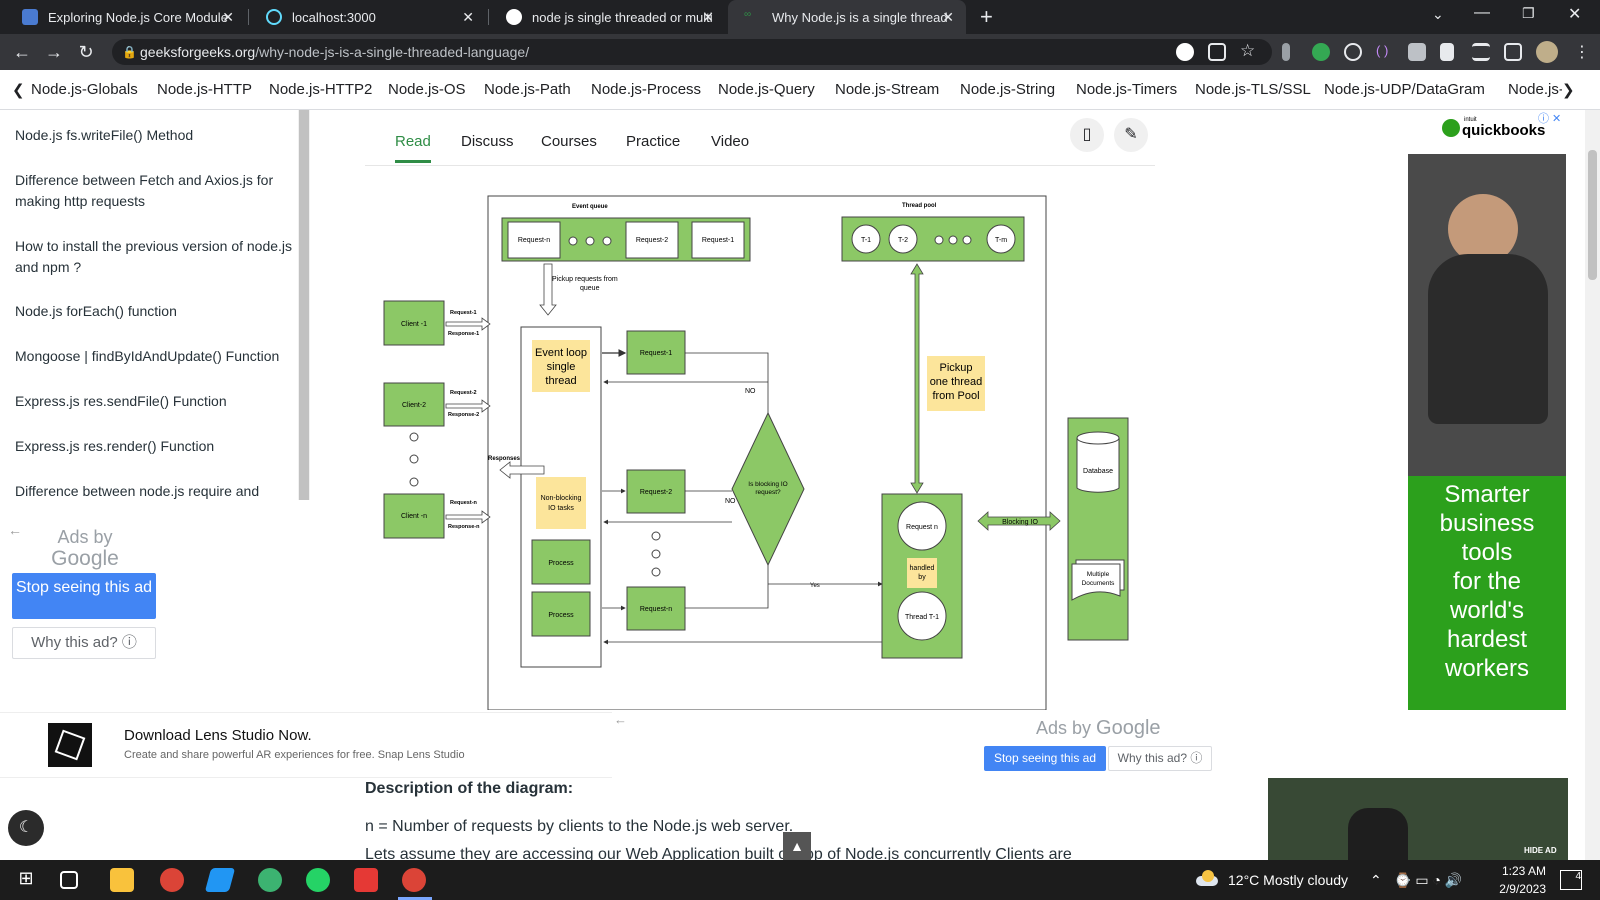  Describe the element at coordinates (1592, 485) in the screenshot. I see `page-scrollbar` at that location.